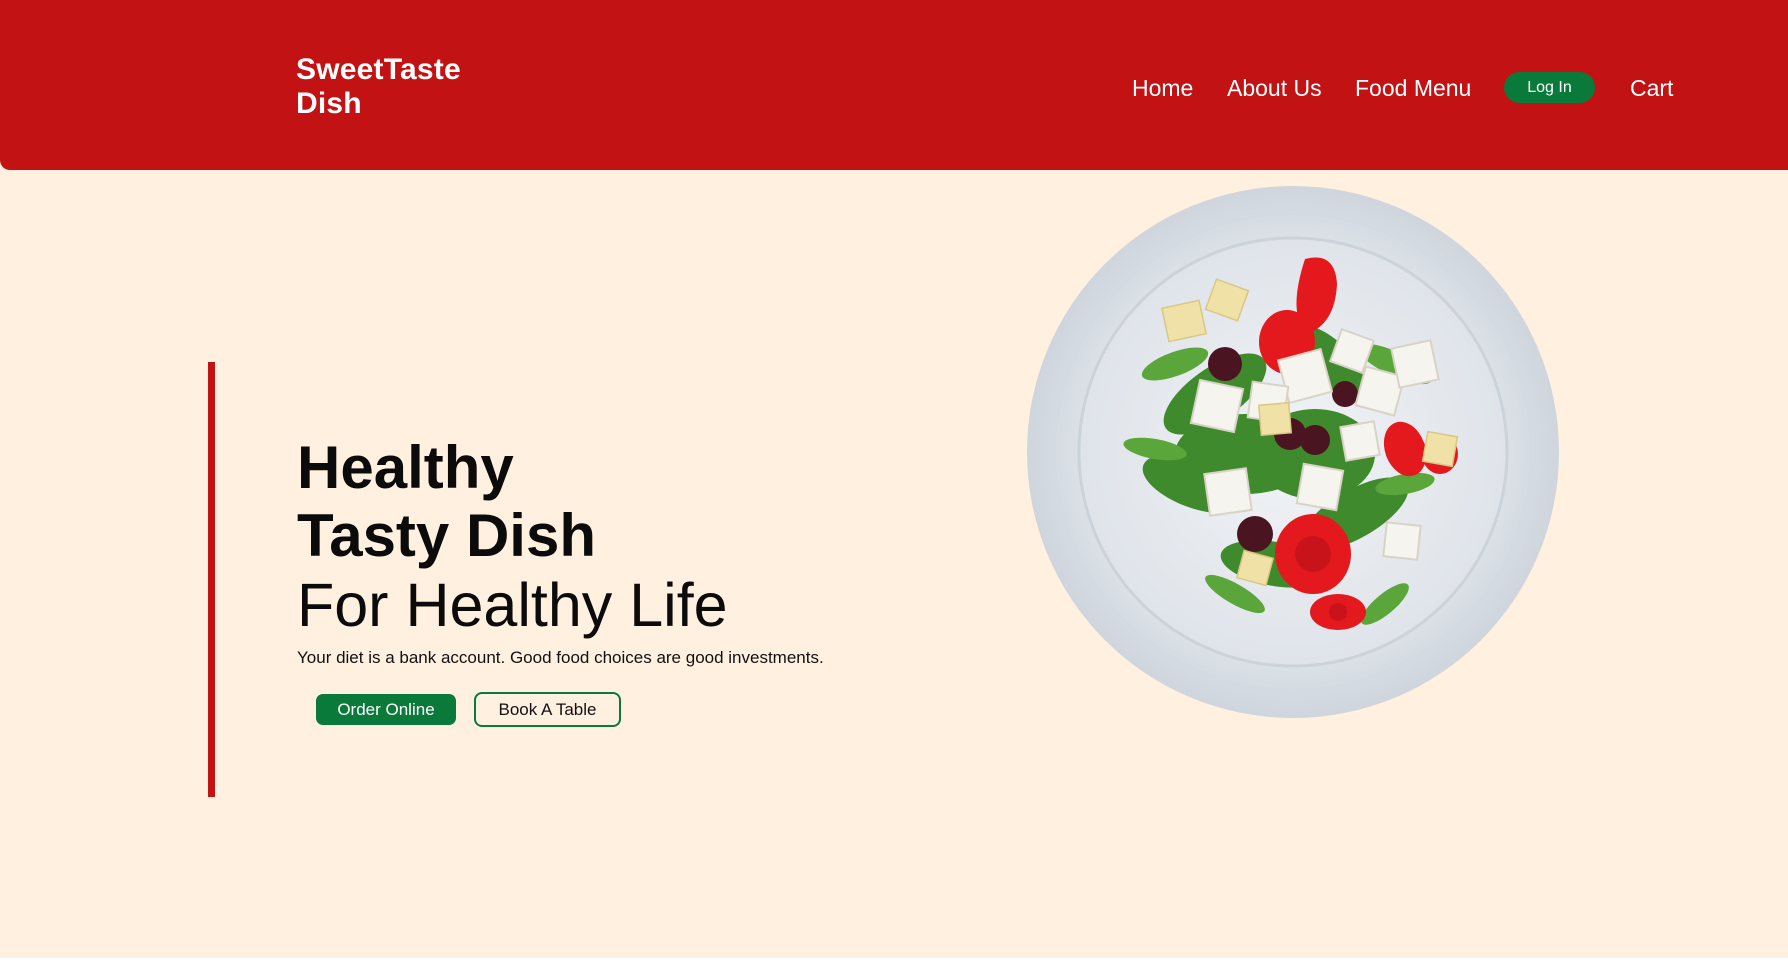  Describe the element at coordinates (1274, 88) in the screenshot. I see `nav-about-link: About Us` at that location.